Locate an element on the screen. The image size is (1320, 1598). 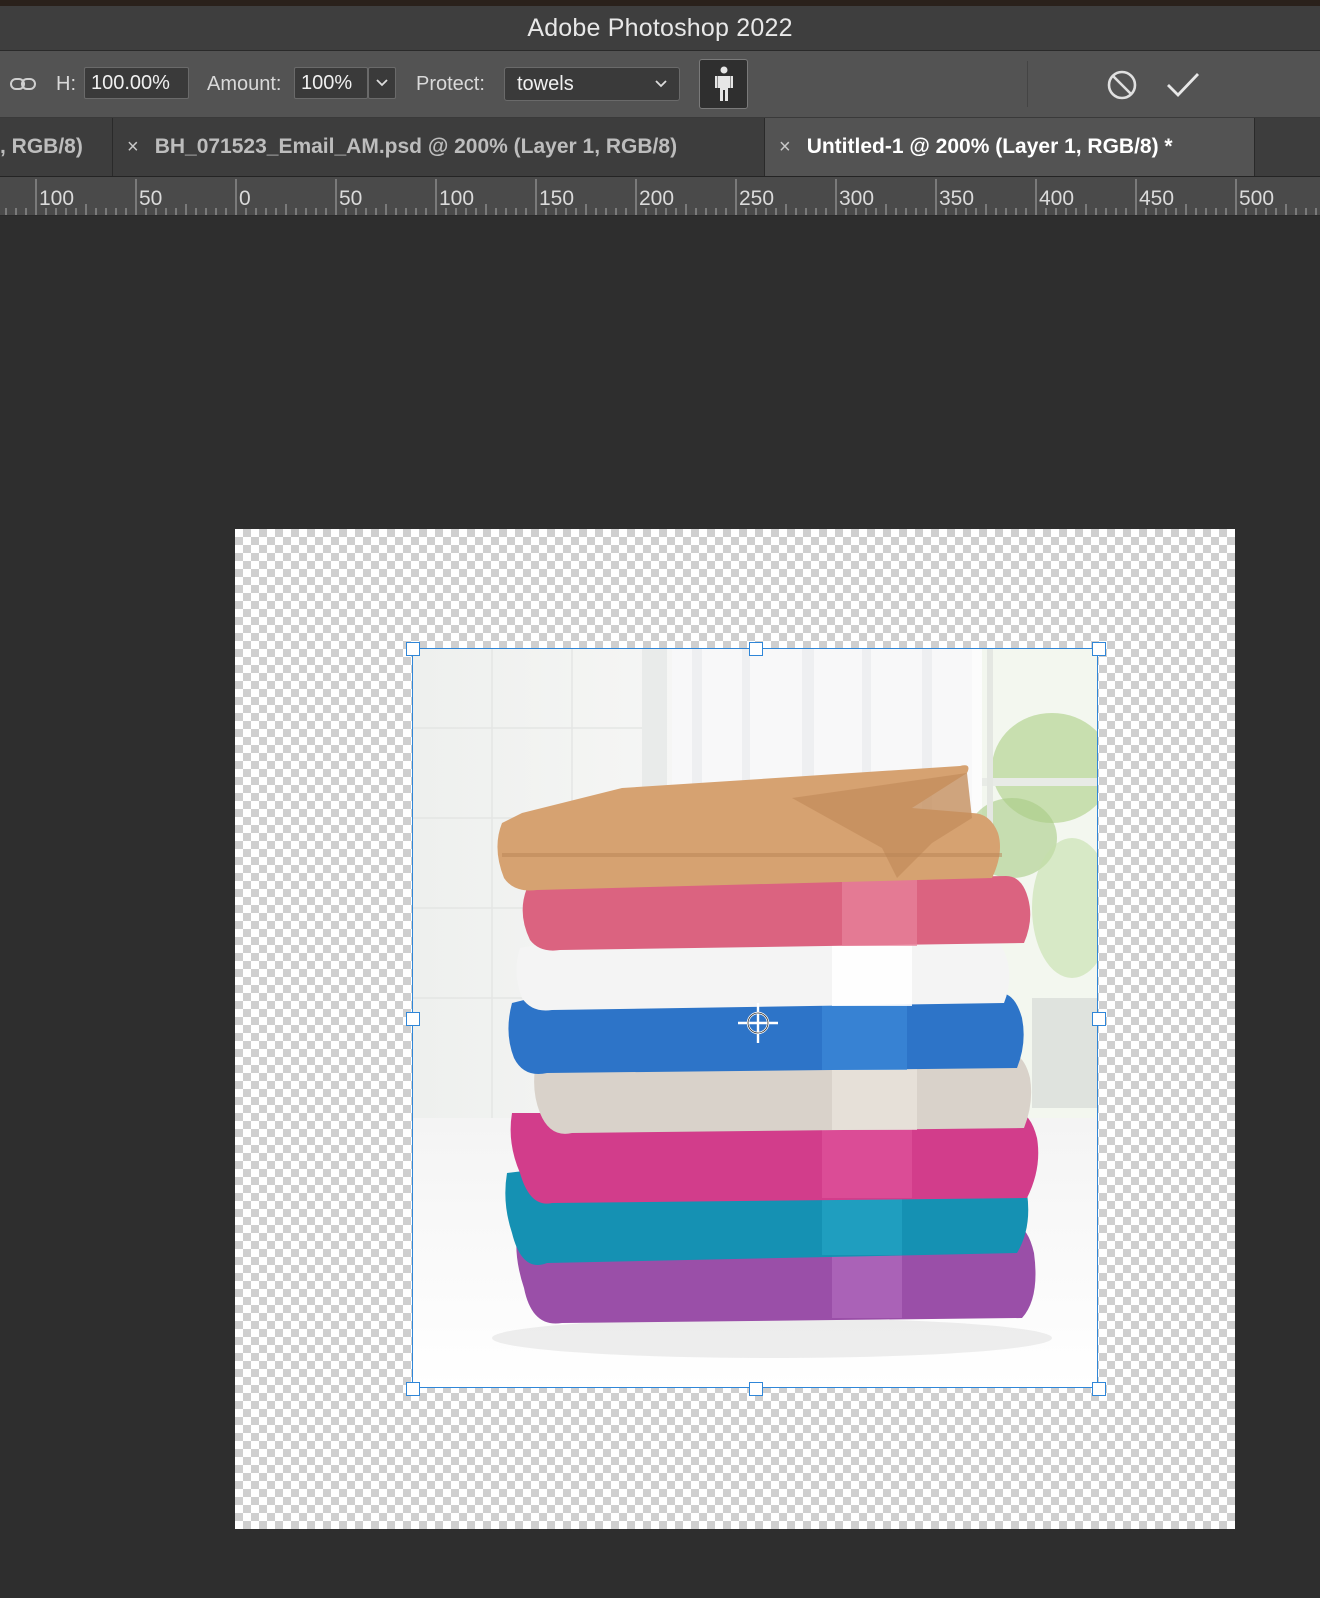
ruler-label: 500 is located at coordinates (1256, 198).